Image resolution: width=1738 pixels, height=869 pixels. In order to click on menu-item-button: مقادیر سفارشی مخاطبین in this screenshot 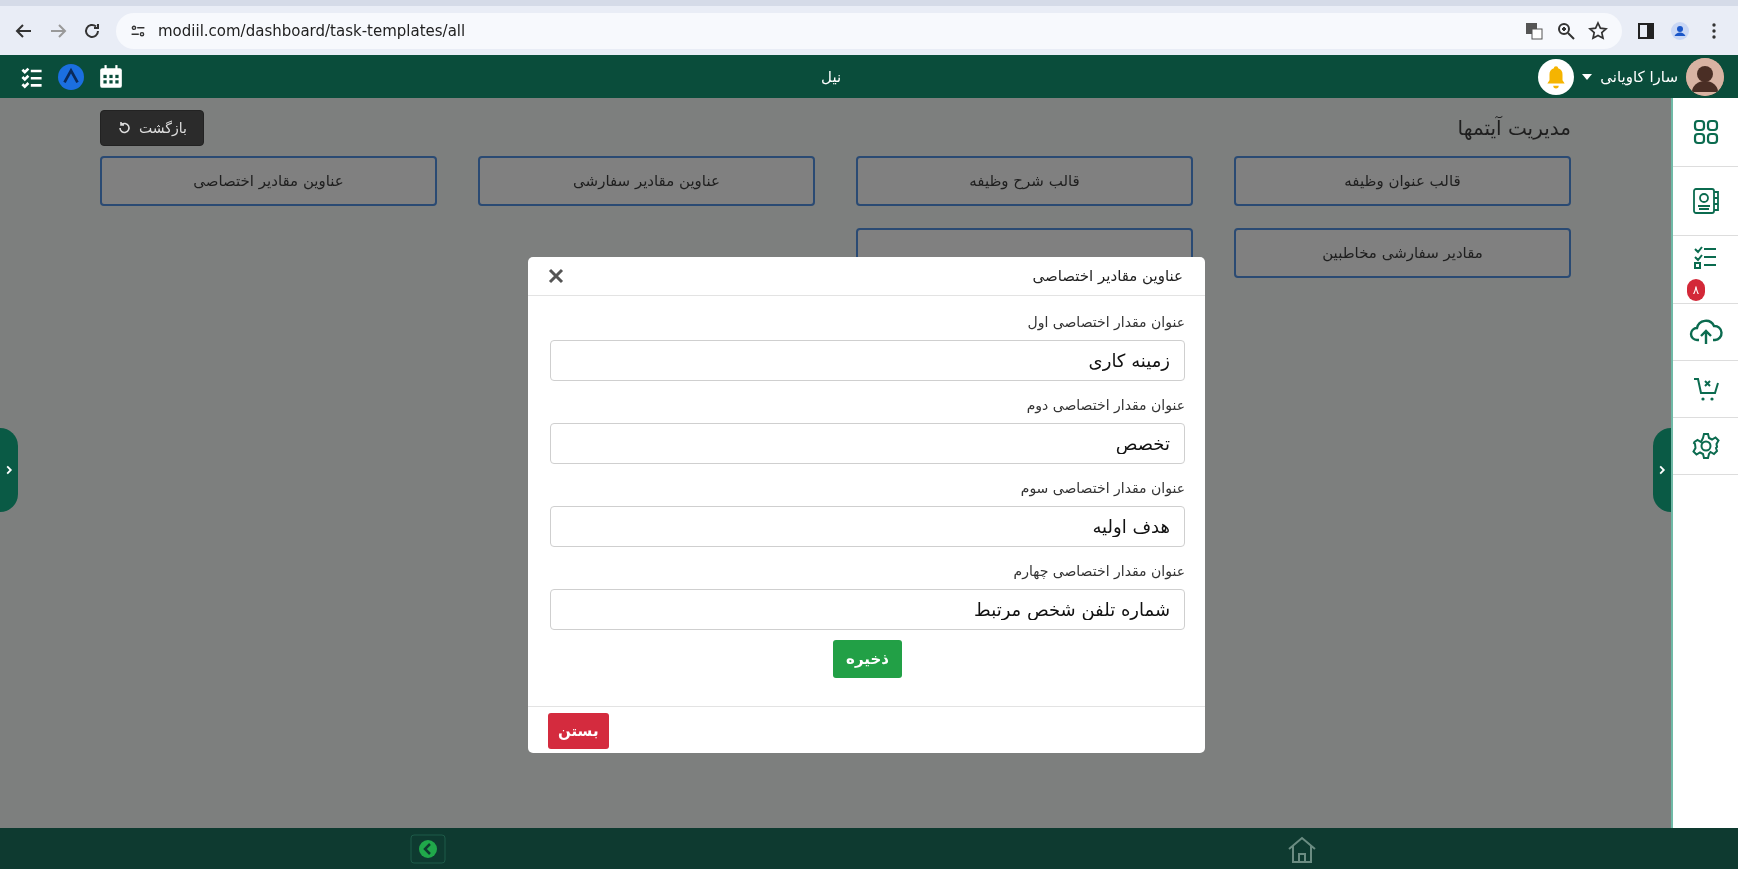, I will do `click(1402, 253)`.